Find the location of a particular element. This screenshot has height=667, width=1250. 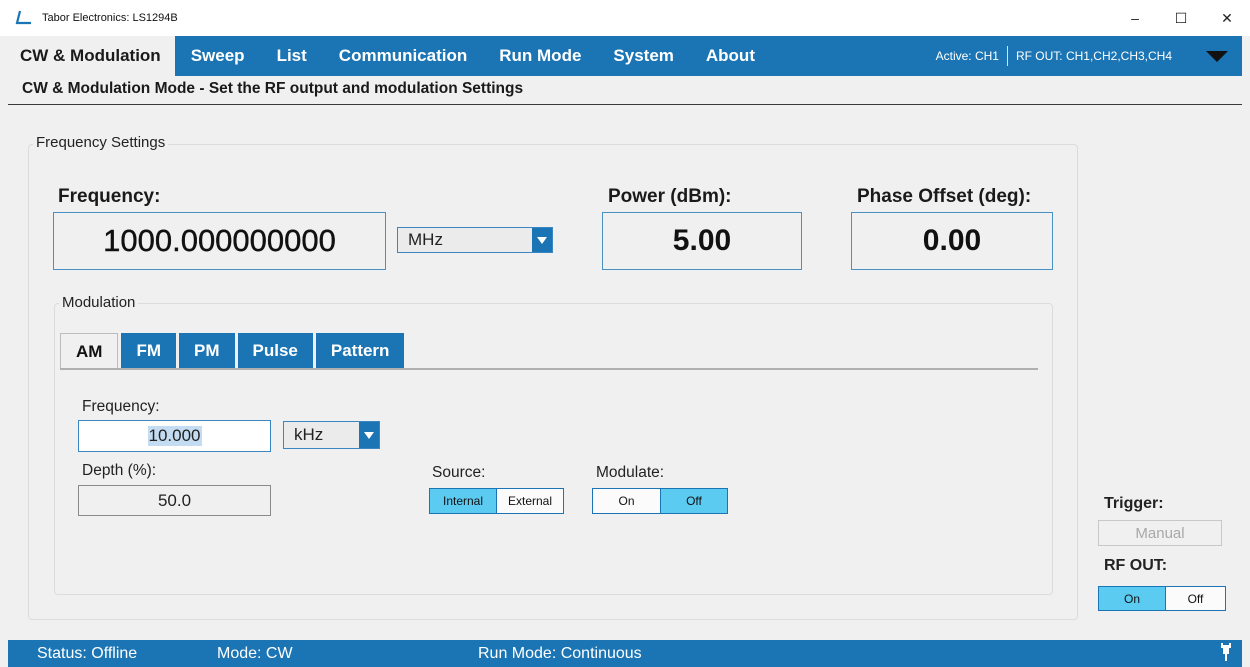

modulate-toggle: On Off is located at coordinates (660, 501).